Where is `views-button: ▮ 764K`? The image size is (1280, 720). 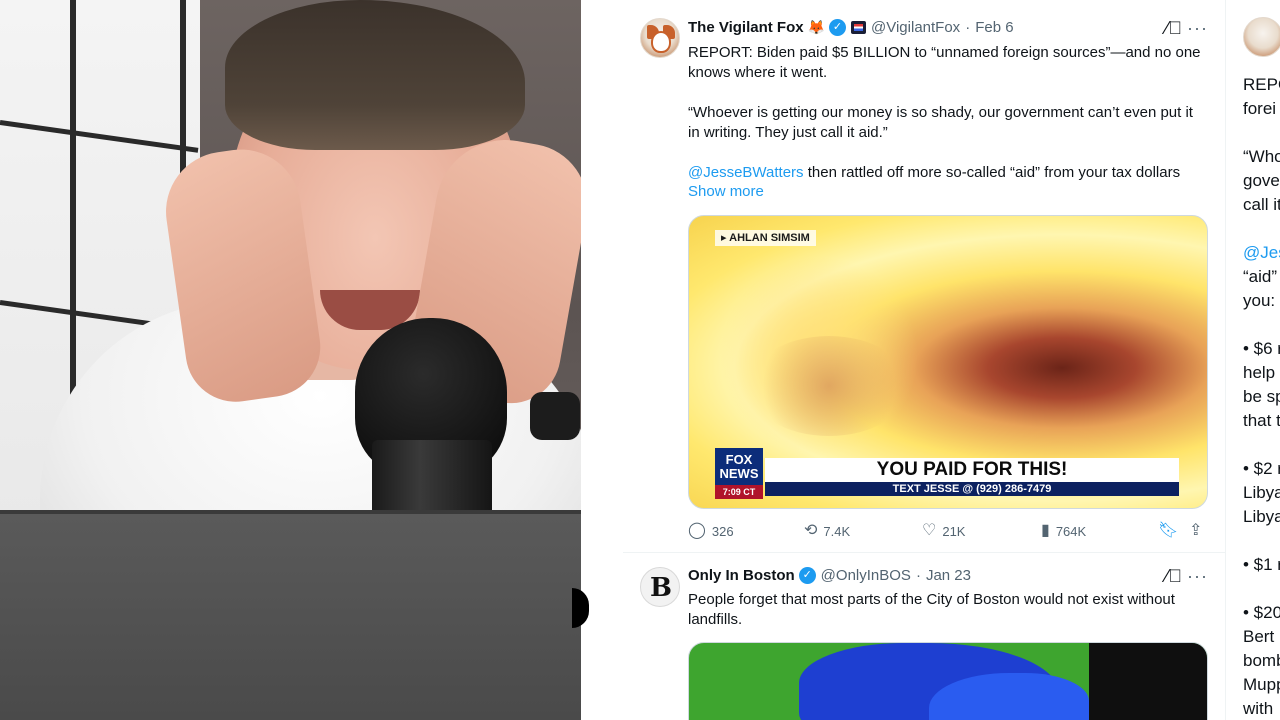 views-button: ▮ 764K is located at coordinates (1063, 531).